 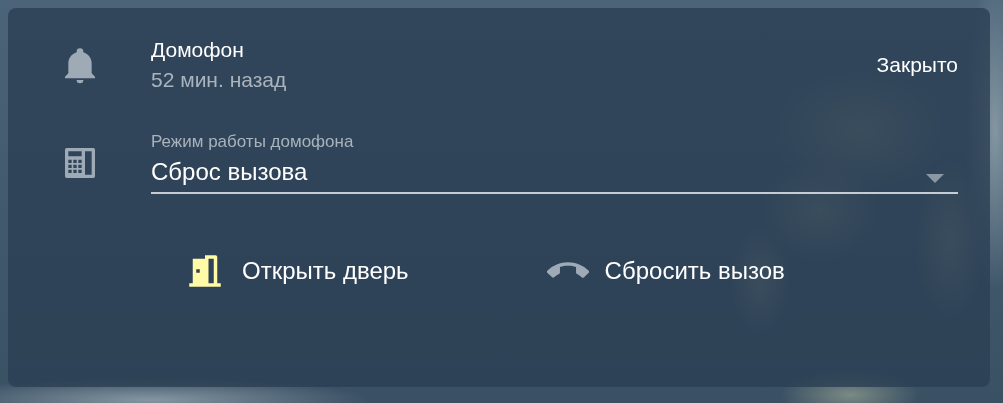 I want to click on hangup-button: Сбросить вызов, so click(x=665, y=271).